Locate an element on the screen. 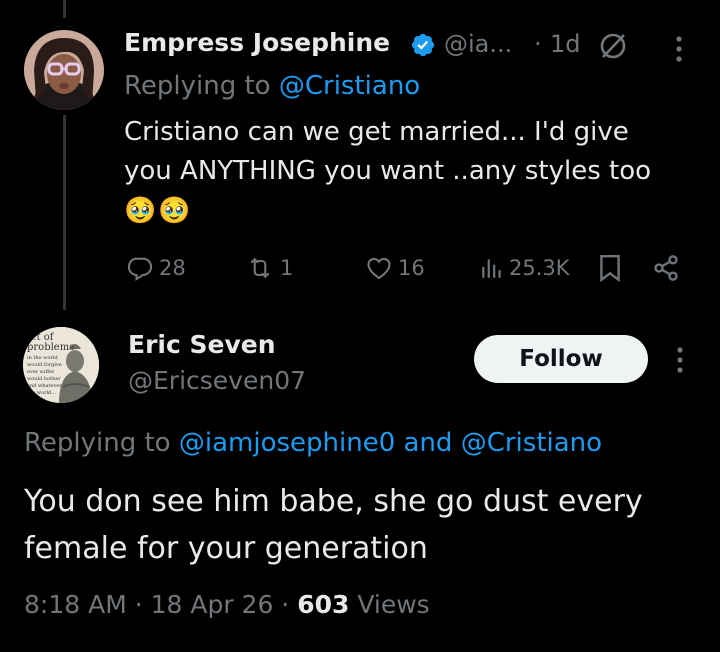 The image size is (720, 652). replying-to: Replying to @Cristiano is located at coordinates (272, 86).